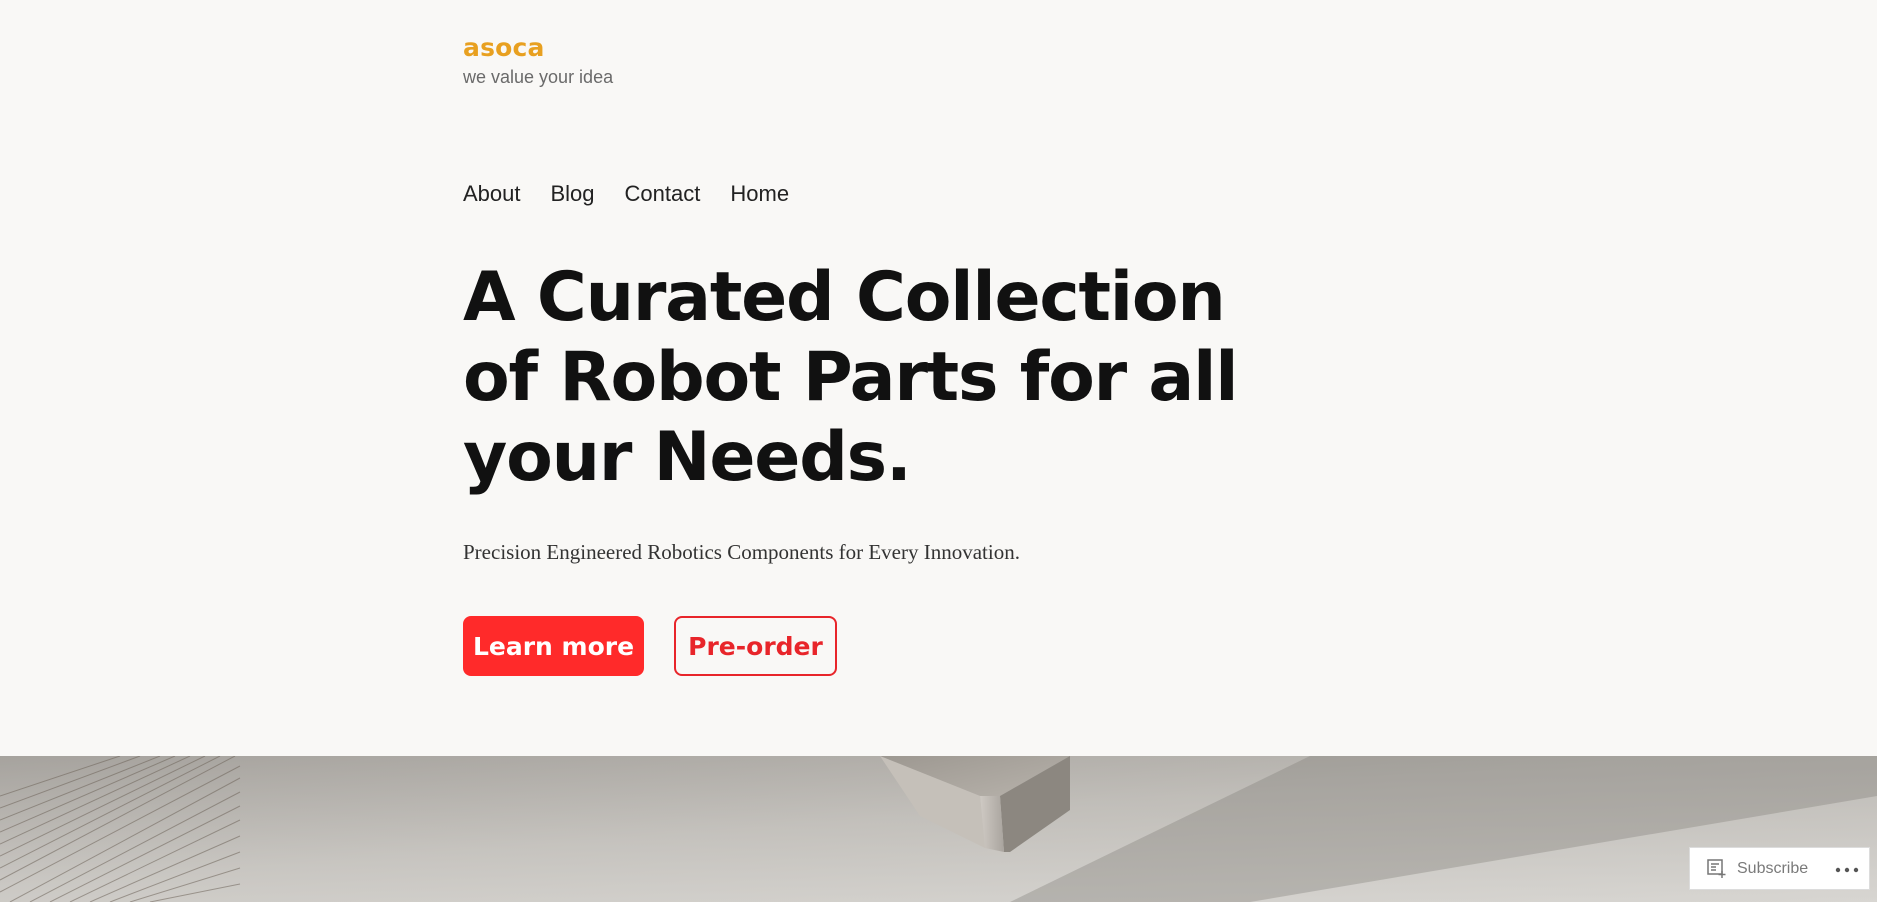 The width and height of the screenshot is (1877, 902). I want to click on nav-item-contact: Contact, so click(663, 194).